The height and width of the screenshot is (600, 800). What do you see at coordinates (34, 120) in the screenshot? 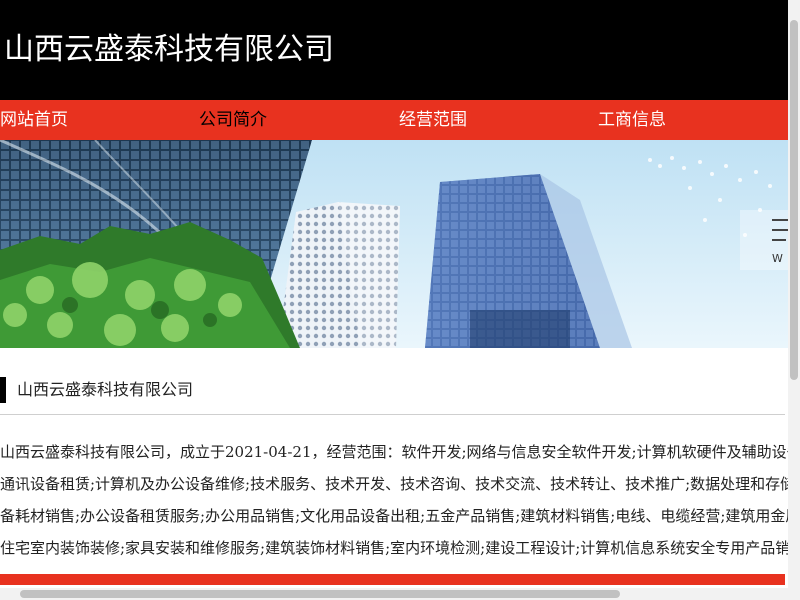
I see `nav-item-home: 网站首页` at bounding box center [34, 120].